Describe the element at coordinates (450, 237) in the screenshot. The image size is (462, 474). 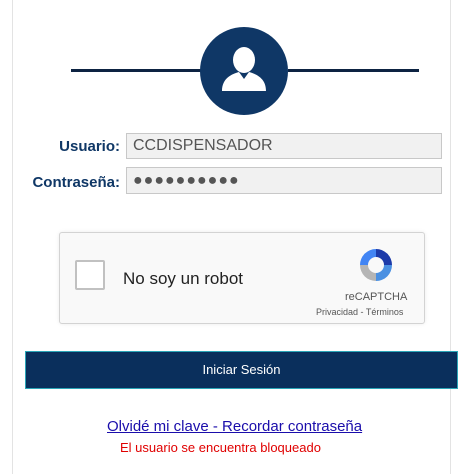
I see `frame-right-border` at that location.